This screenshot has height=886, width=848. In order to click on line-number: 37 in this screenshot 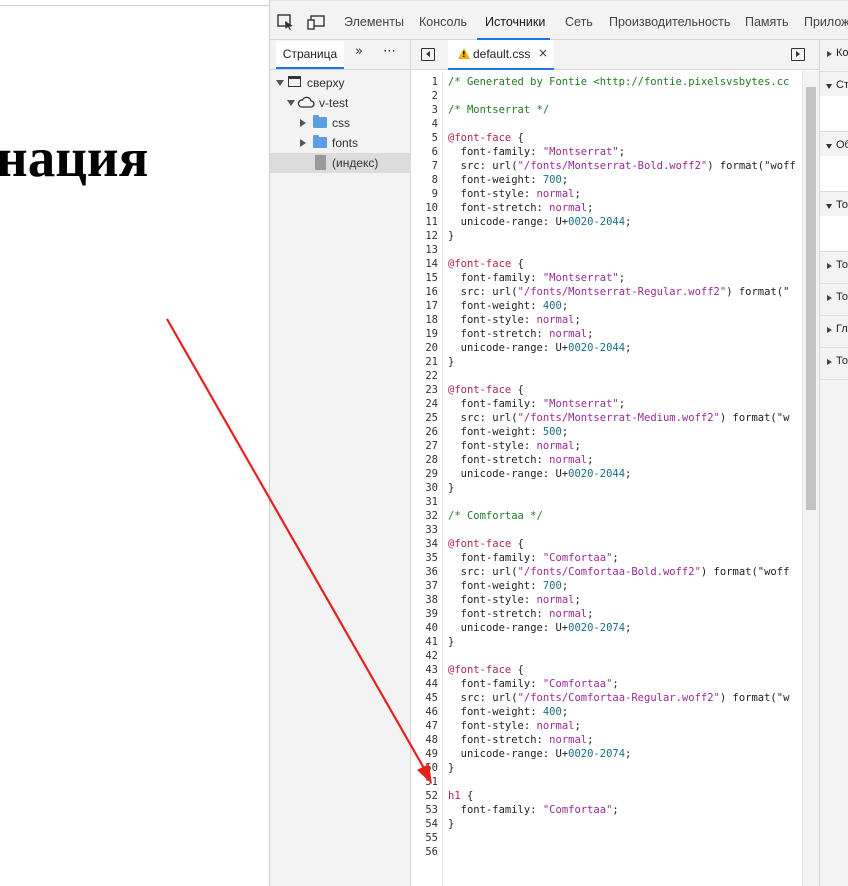, I will do `click(424, 586)`.